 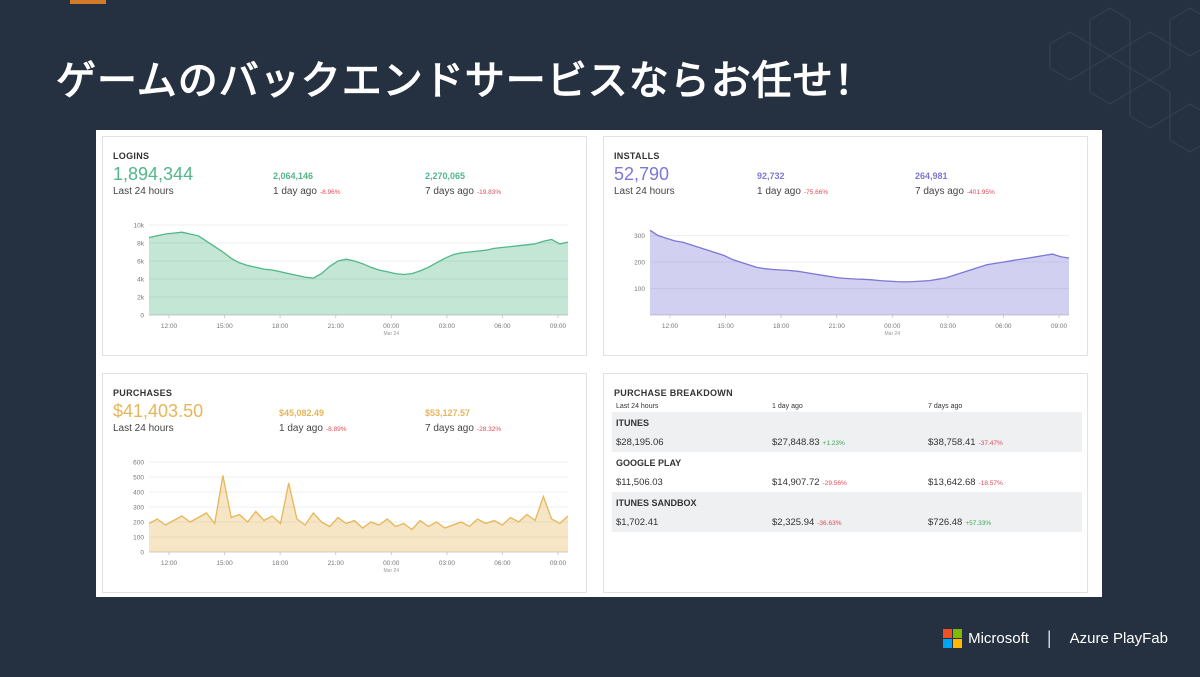 What do you see at coordinates (139, 226) in the screenshot?
I see `y-tick-label: 10k` at bounding box center [139, 226].